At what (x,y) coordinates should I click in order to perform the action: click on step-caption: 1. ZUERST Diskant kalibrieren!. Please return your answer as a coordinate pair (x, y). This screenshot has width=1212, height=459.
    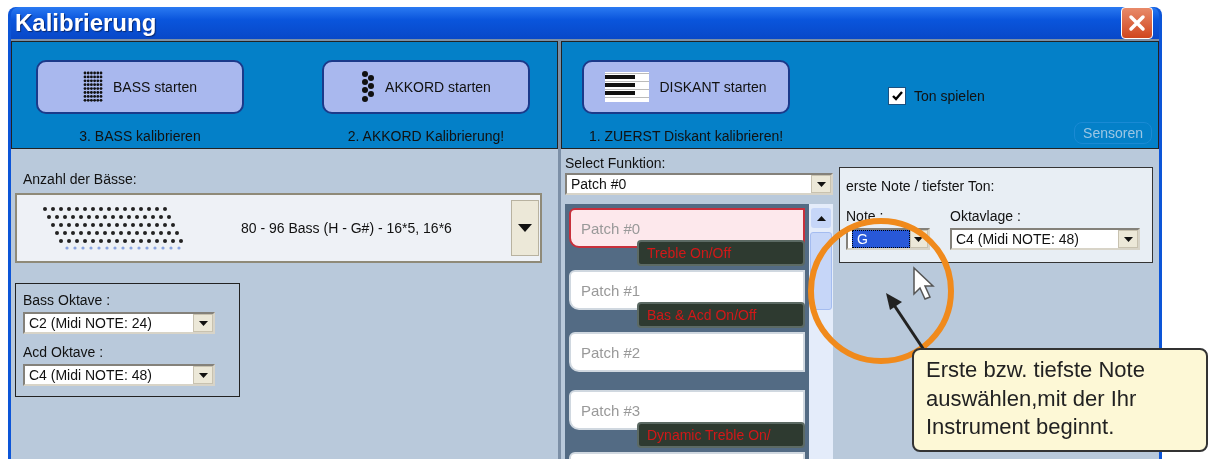
    Looking at the image, I should click on (686, 136).